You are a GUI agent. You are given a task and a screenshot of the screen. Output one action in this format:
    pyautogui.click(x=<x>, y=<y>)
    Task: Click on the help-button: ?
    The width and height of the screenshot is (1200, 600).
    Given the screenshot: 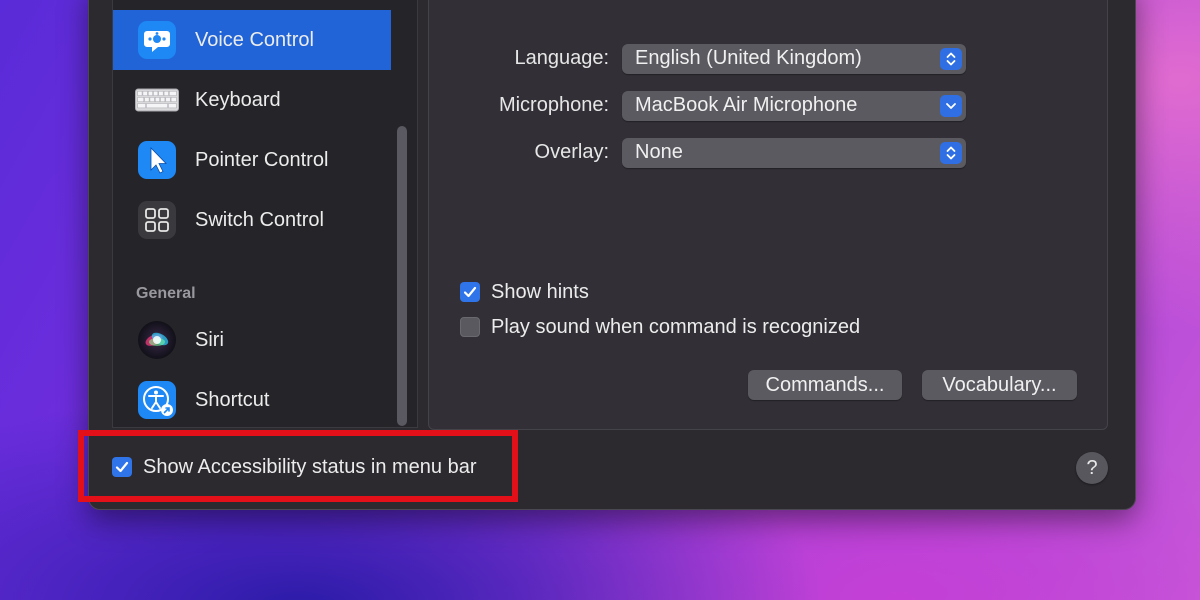 What is the action you would take?
    pyautogui.click(x=1092, y=468)
    